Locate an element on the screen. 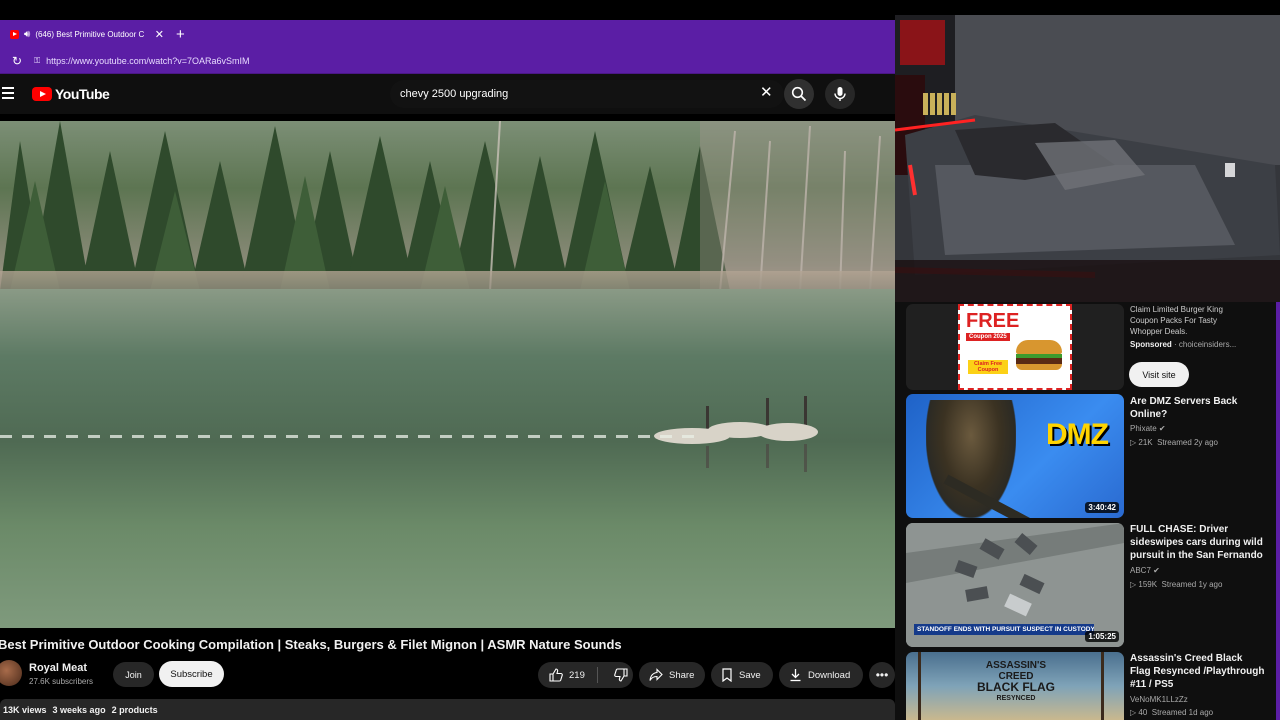  thumb-ac-title: ASSASSIN'S CREED BLACK FLAG RESYNCED is located at coordinates (1016, 682).